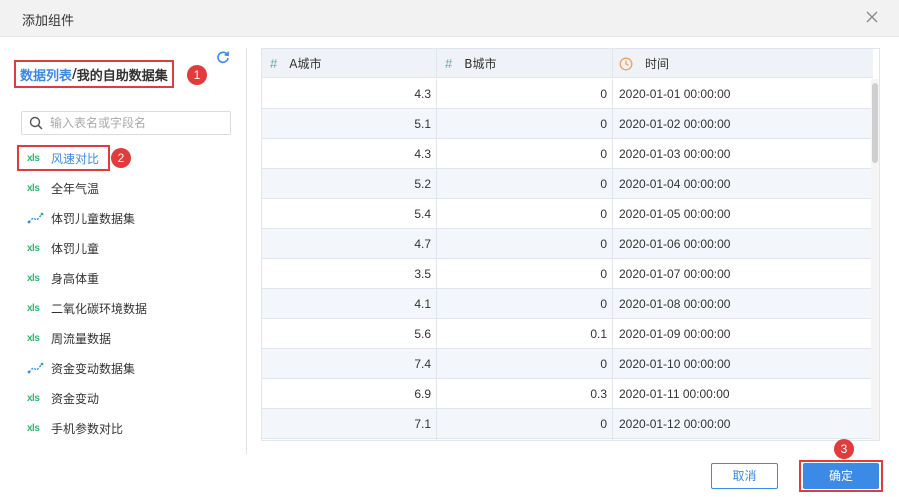 The height and width of the screenshot is (497, 899). I want to click on list-item: xls 手机参数对比, so click(123, 428).